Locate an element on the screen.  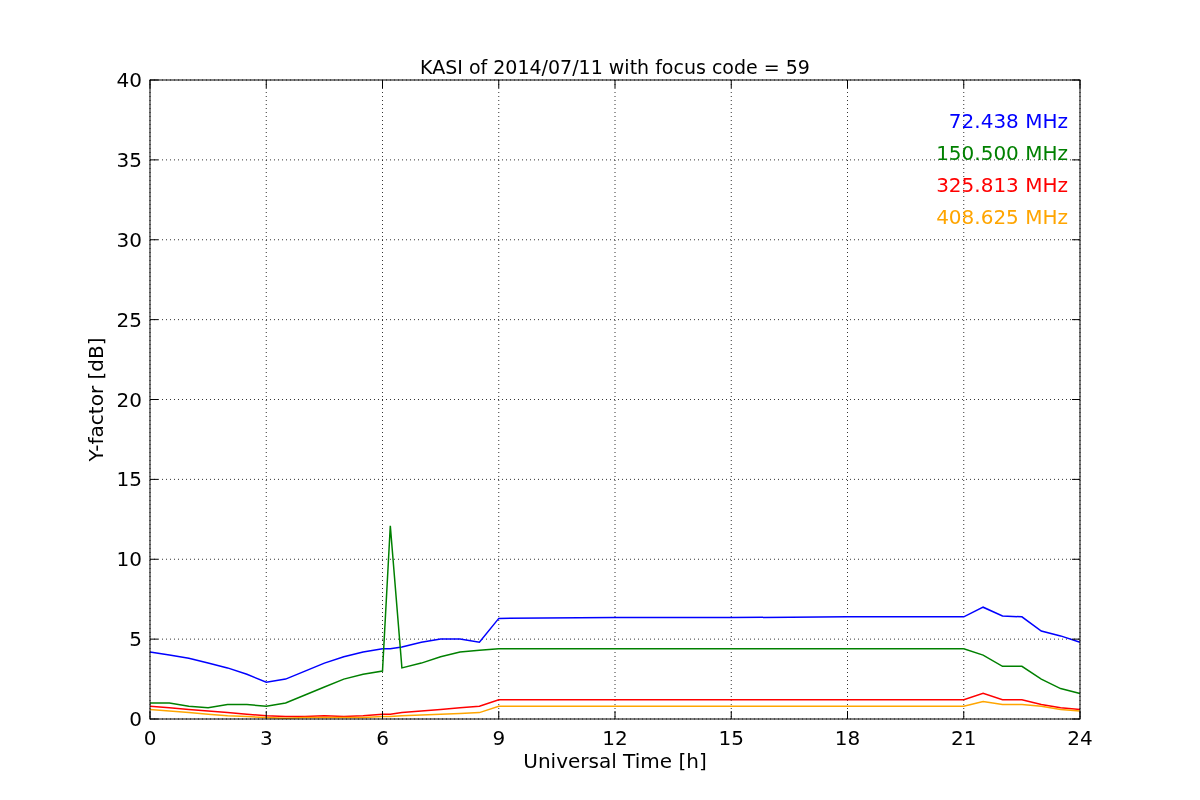
x-tick-label: 0 is located at coordinates (150, 738).